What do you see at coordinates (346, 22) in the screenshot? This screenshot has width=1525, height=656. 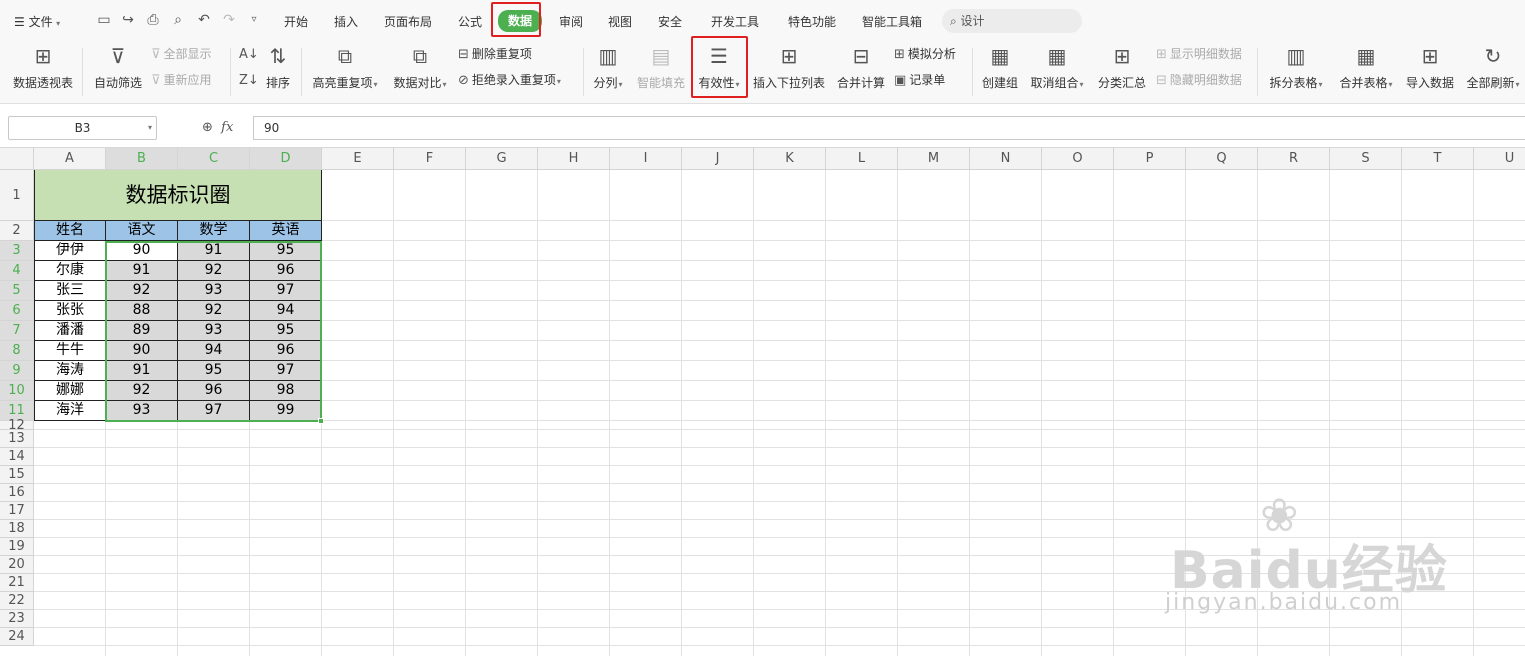 I see `tab-insert: 插入` at bounding box center [346, 22].